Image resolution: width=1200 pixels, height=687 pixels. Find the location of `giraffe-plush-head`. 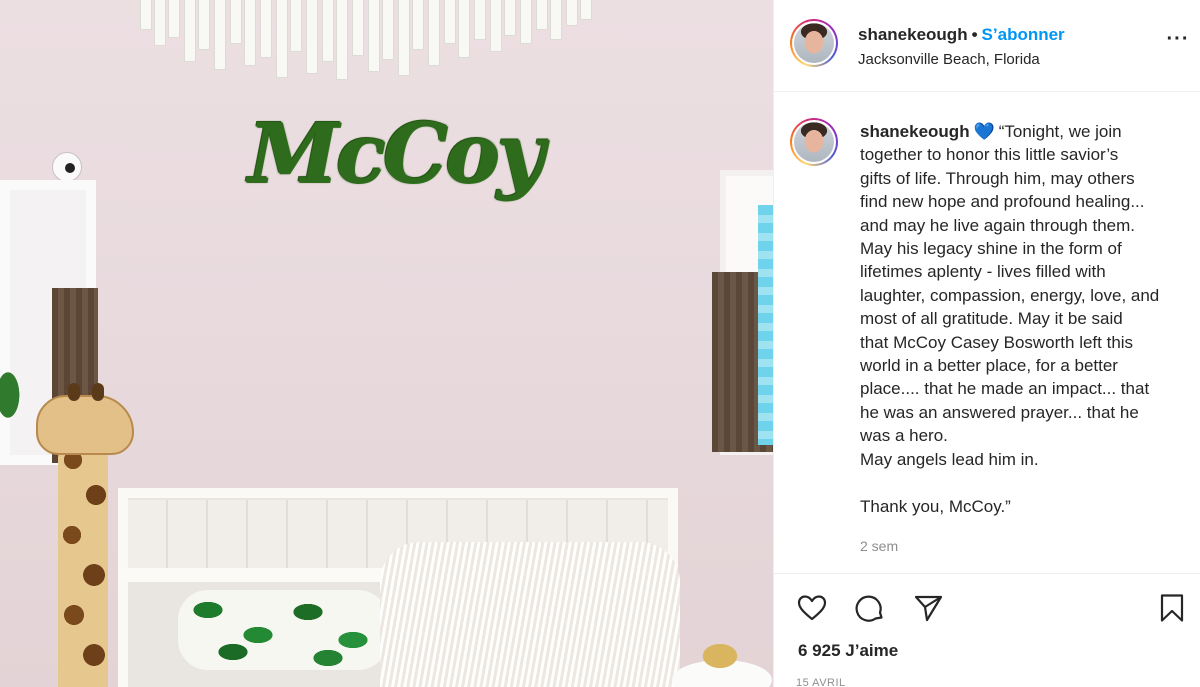

giraffe-plush-head is located at coordinates (85, 419).